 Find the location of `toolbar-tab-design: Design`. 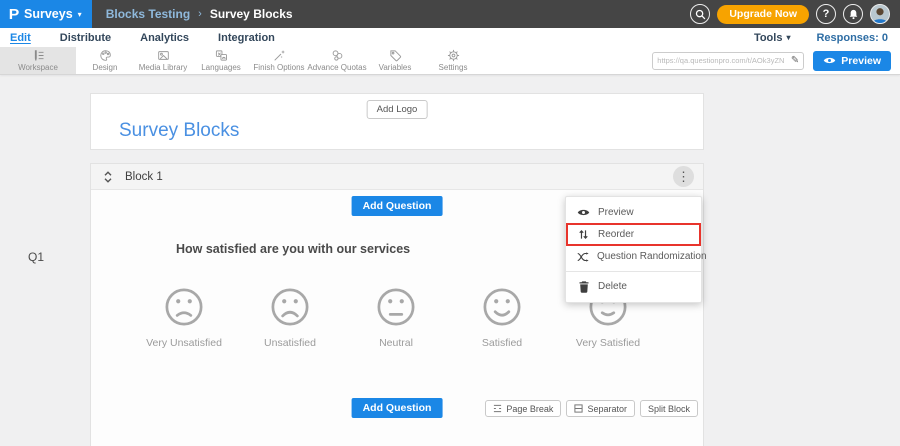

toolbar-tab-design: Design is located at coordinates (105, 60).